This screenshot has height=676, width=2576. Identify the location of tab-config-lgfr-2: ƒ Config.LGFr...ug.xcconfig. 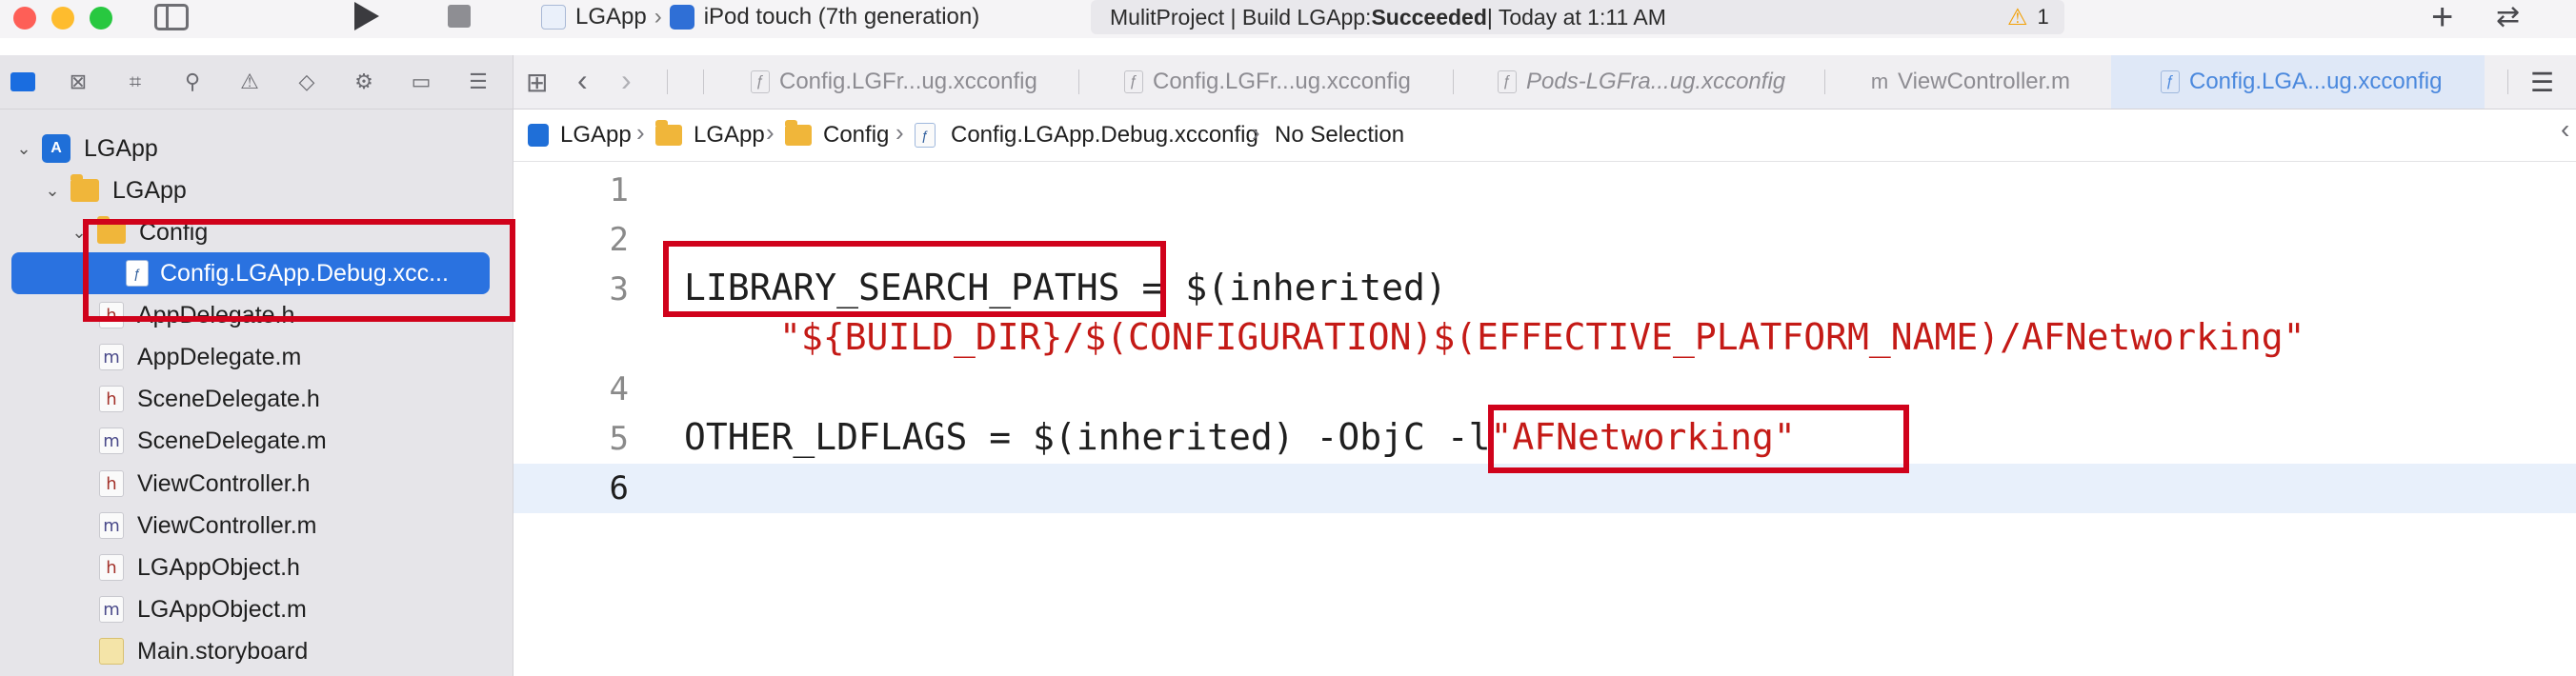
(1267, 82).